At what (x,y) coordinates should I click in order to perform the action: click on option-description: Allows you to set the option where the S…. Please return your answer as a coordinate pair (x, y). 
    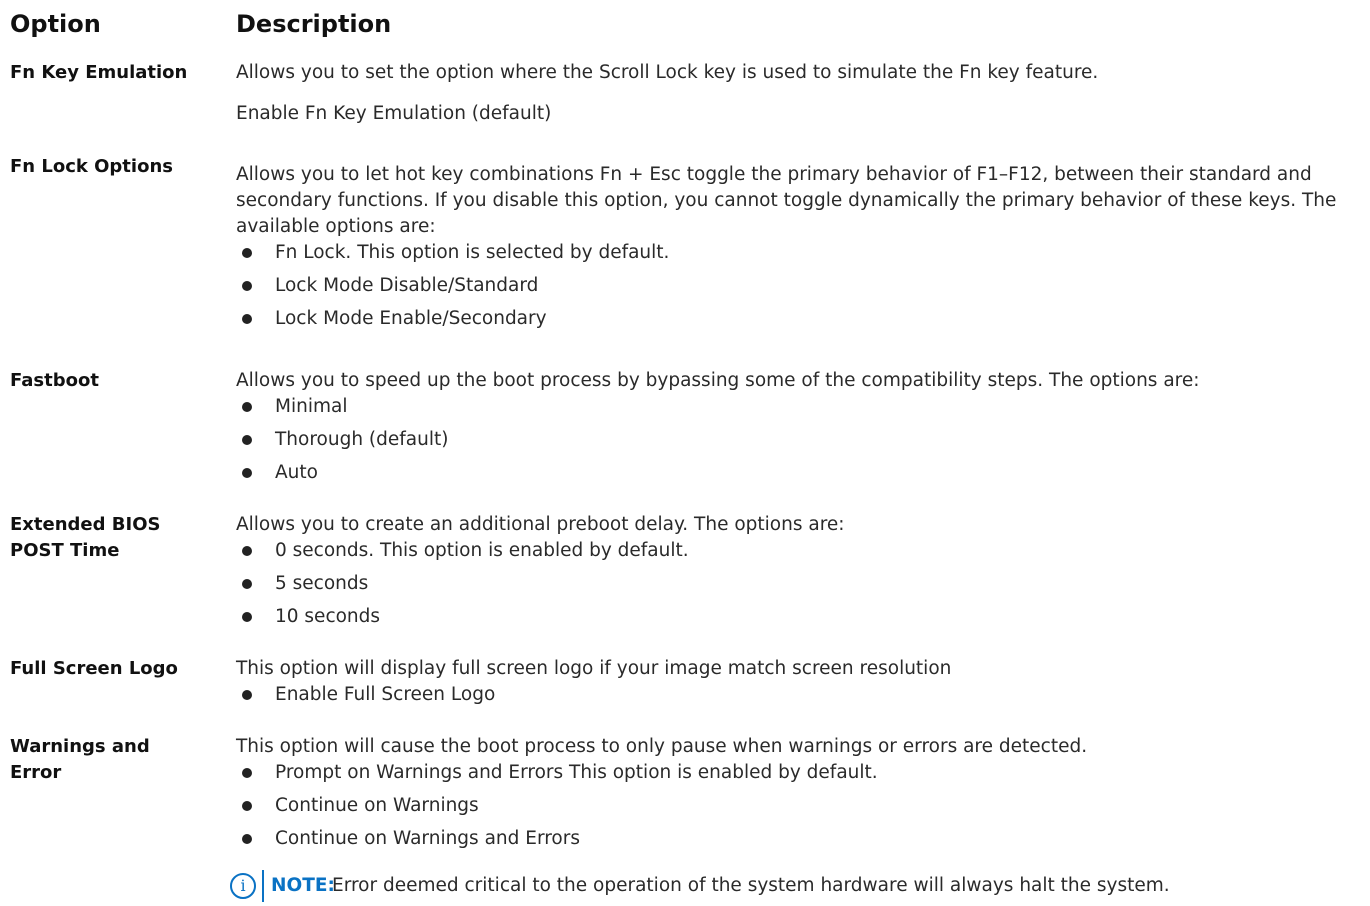
    Looking at the image, I should click on (798, 93).